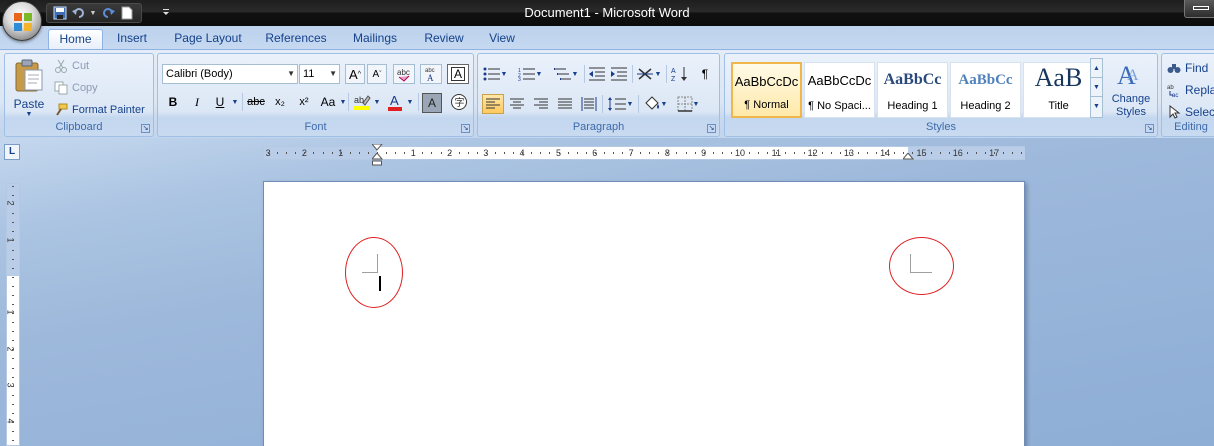 The height and width of the screenshot is (446, 1214). Describe the element at coordinates (649, 74) in the screenshot. I see `asian-layout-button: ▼` at that location.